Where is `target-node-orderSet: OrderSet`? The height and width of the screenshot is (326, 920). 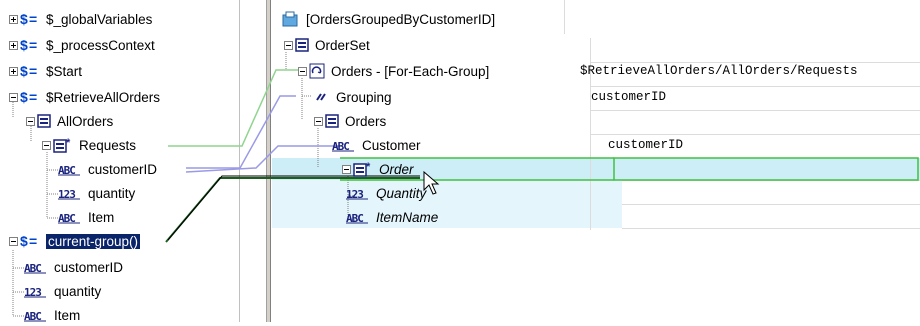 target-node-orderSet: OrderSet is located at coordinates (327, 45).